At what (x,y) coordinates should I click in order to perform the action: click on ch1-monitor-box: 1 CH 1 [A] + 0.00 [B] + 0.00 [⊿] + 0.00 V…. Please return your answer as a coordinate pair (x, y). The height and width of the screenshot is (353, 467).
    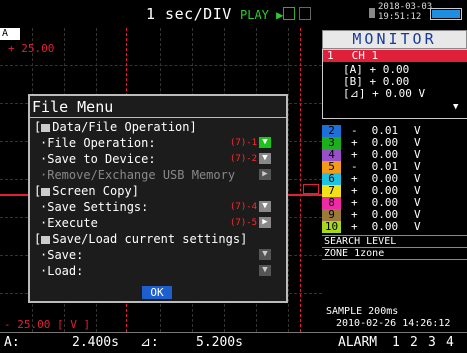
    Looking at the image, I should click on (394, 84).